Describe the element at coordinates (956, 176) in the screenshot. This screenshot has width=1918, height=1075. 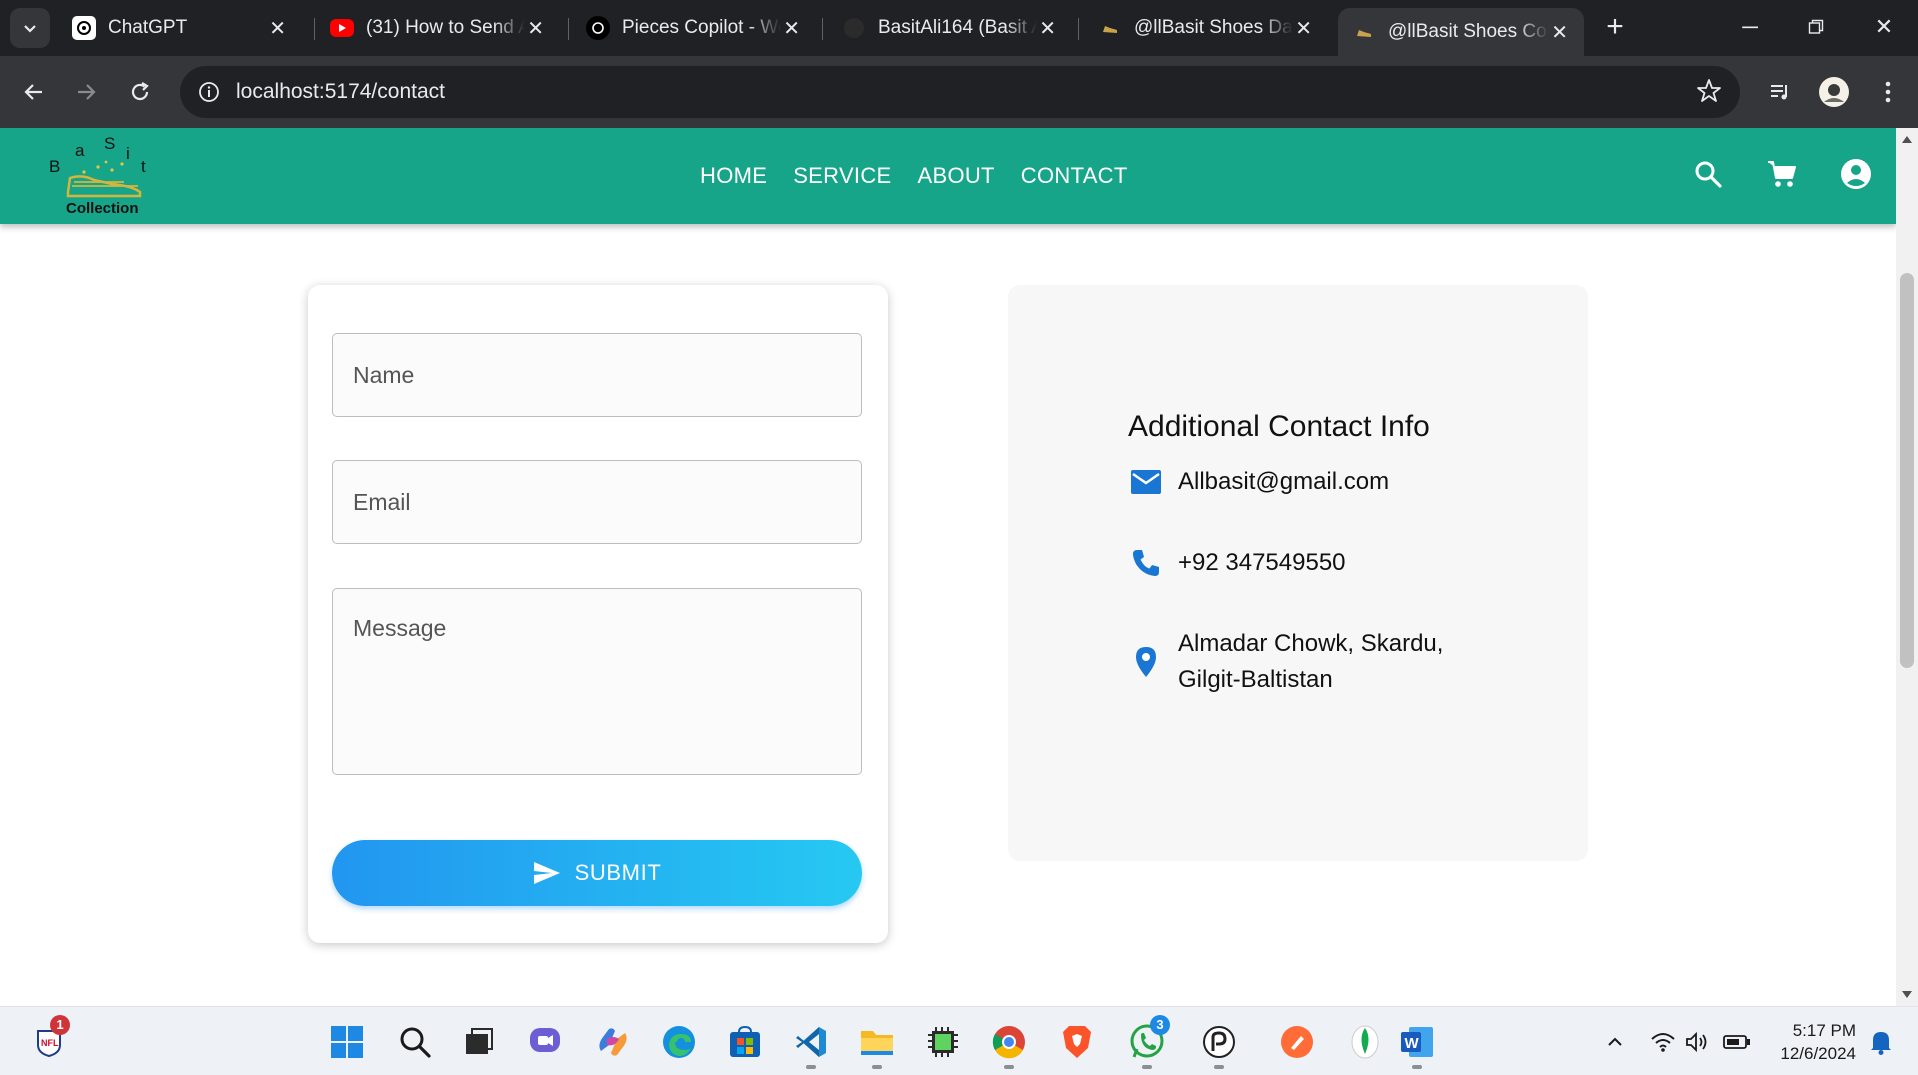
I see `nav-about: ABOUT` at that location.